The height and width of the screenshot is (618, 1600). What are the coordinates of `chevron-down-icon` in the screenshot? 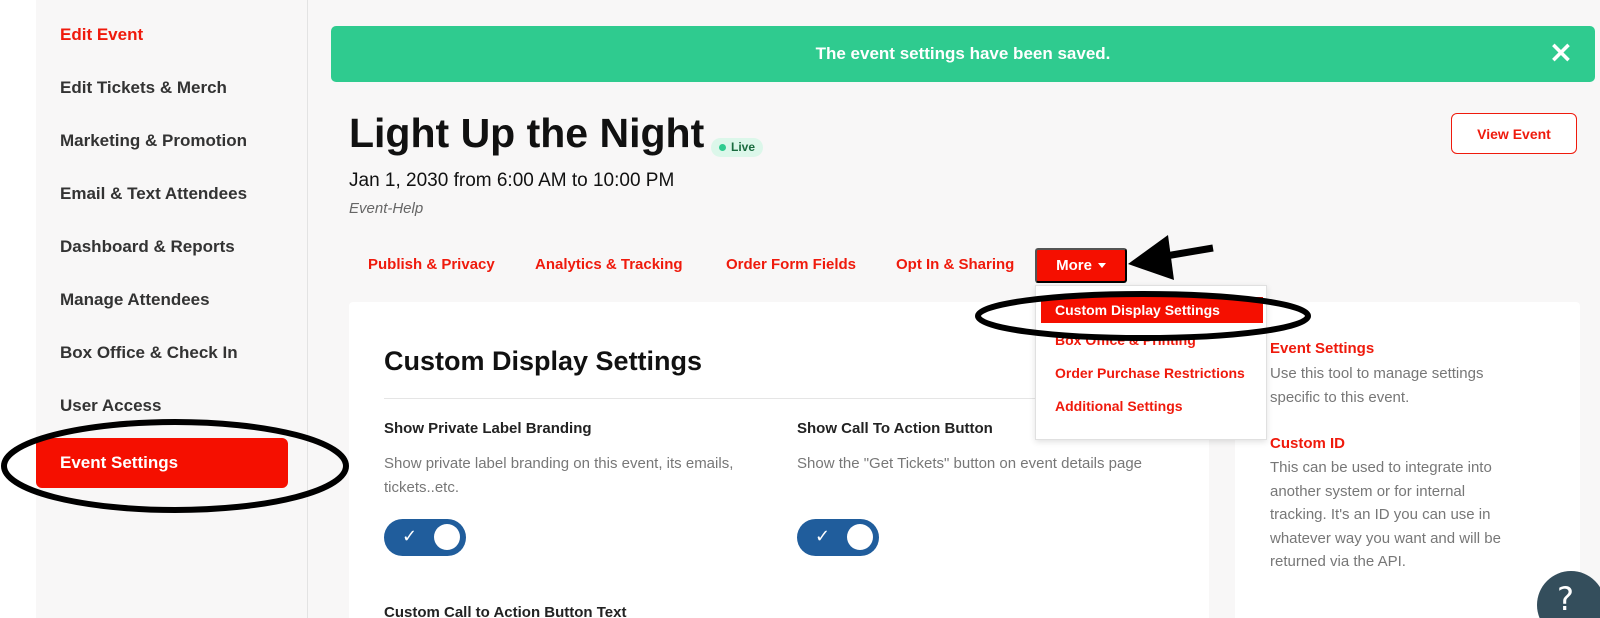 It's located at (1101, 265).